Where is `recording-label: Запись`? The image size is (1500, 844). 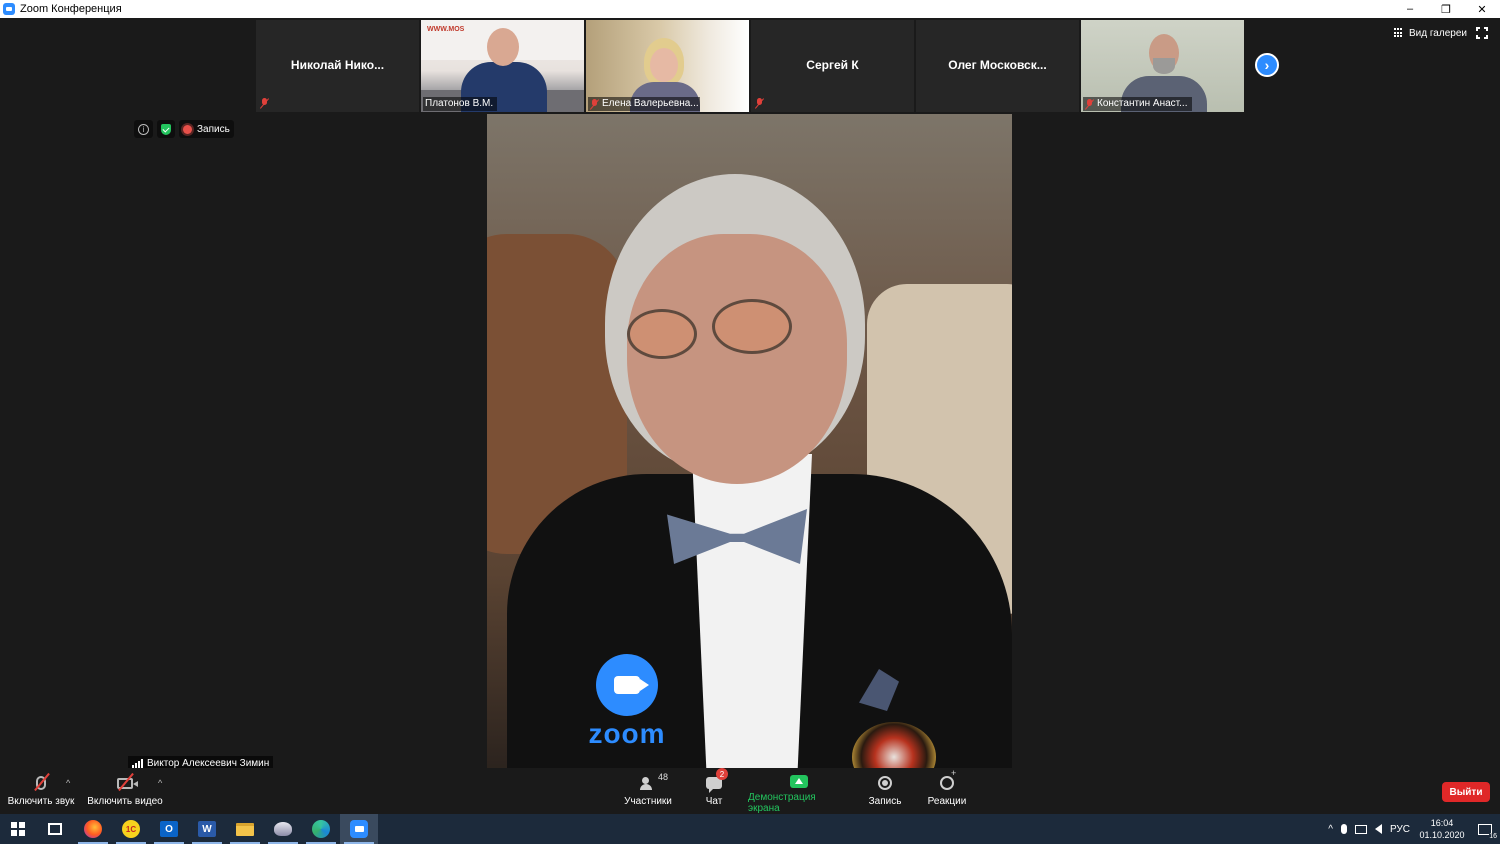 recording-label: Запись is located at coordinates (213, 129).